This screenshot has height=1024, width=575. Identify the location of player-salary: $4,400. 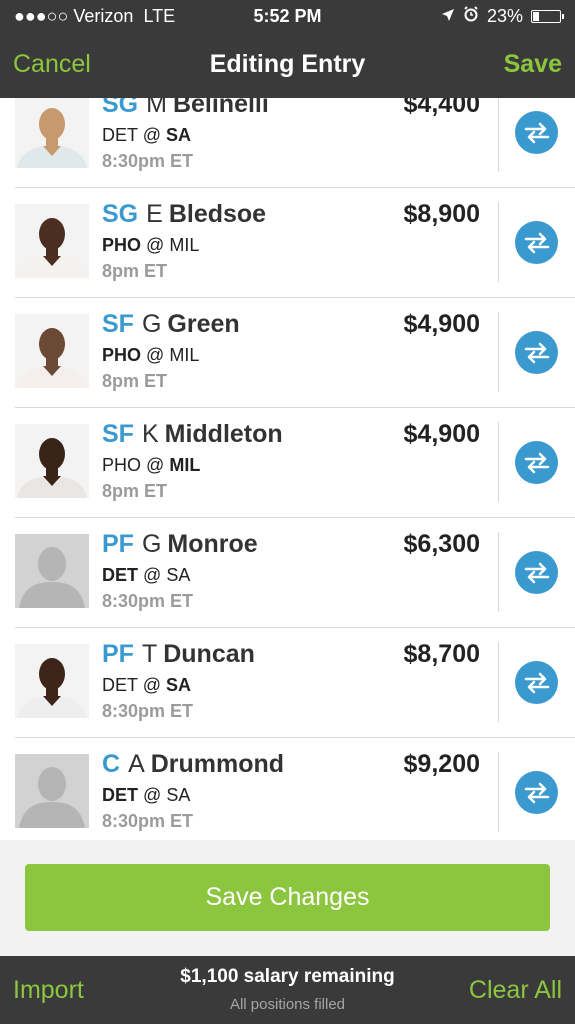
(441, 108).